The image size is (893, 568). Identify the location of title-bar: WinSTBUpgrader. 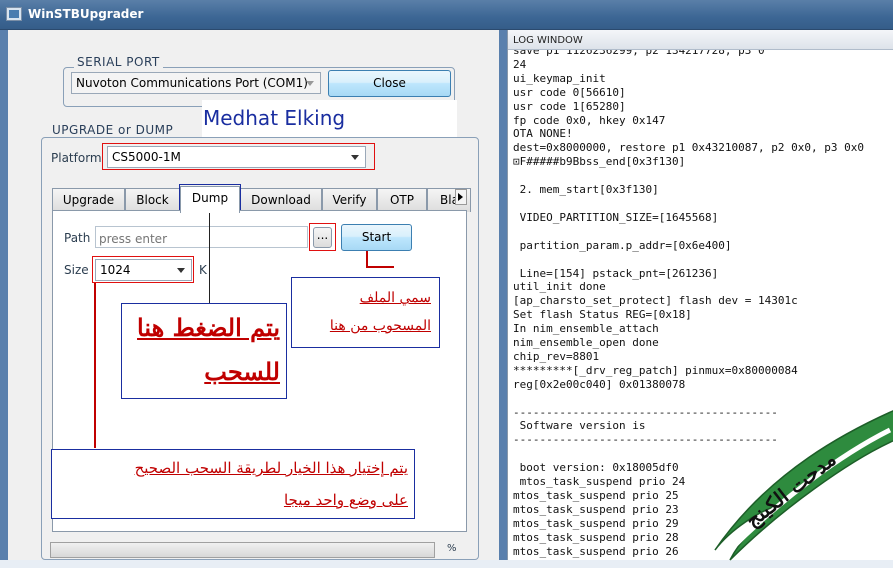
(446, 15).